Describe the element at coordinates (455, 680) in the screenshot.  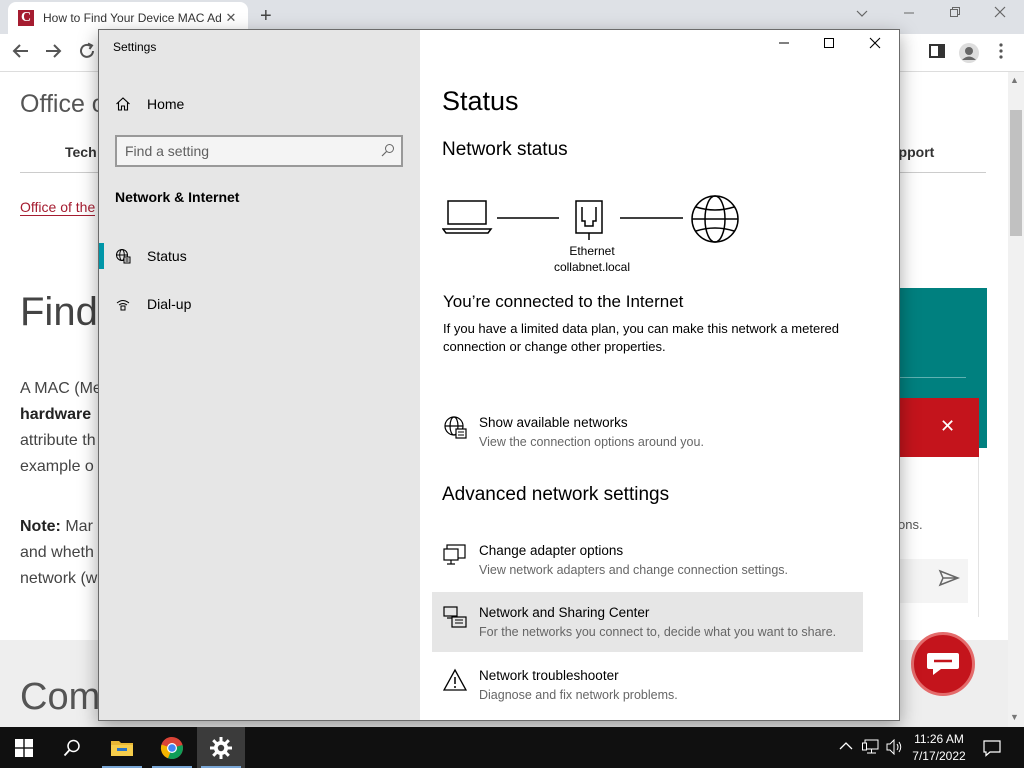
I see `warning-triangle-icon` at that location.